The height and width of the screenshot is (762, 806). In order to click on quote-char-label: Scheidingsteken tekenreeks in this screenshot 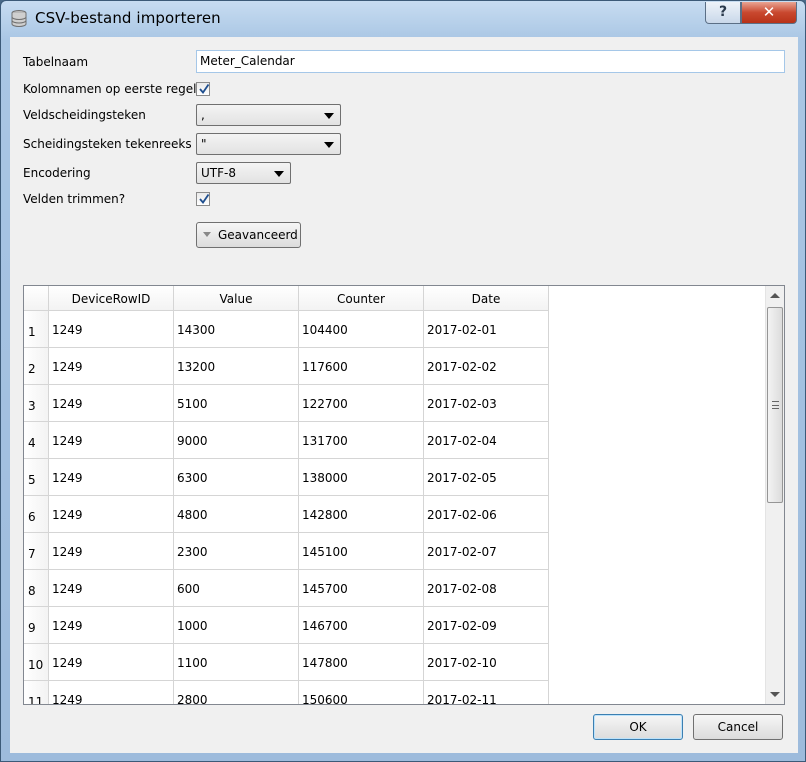, I will do `click(107, 144)`.